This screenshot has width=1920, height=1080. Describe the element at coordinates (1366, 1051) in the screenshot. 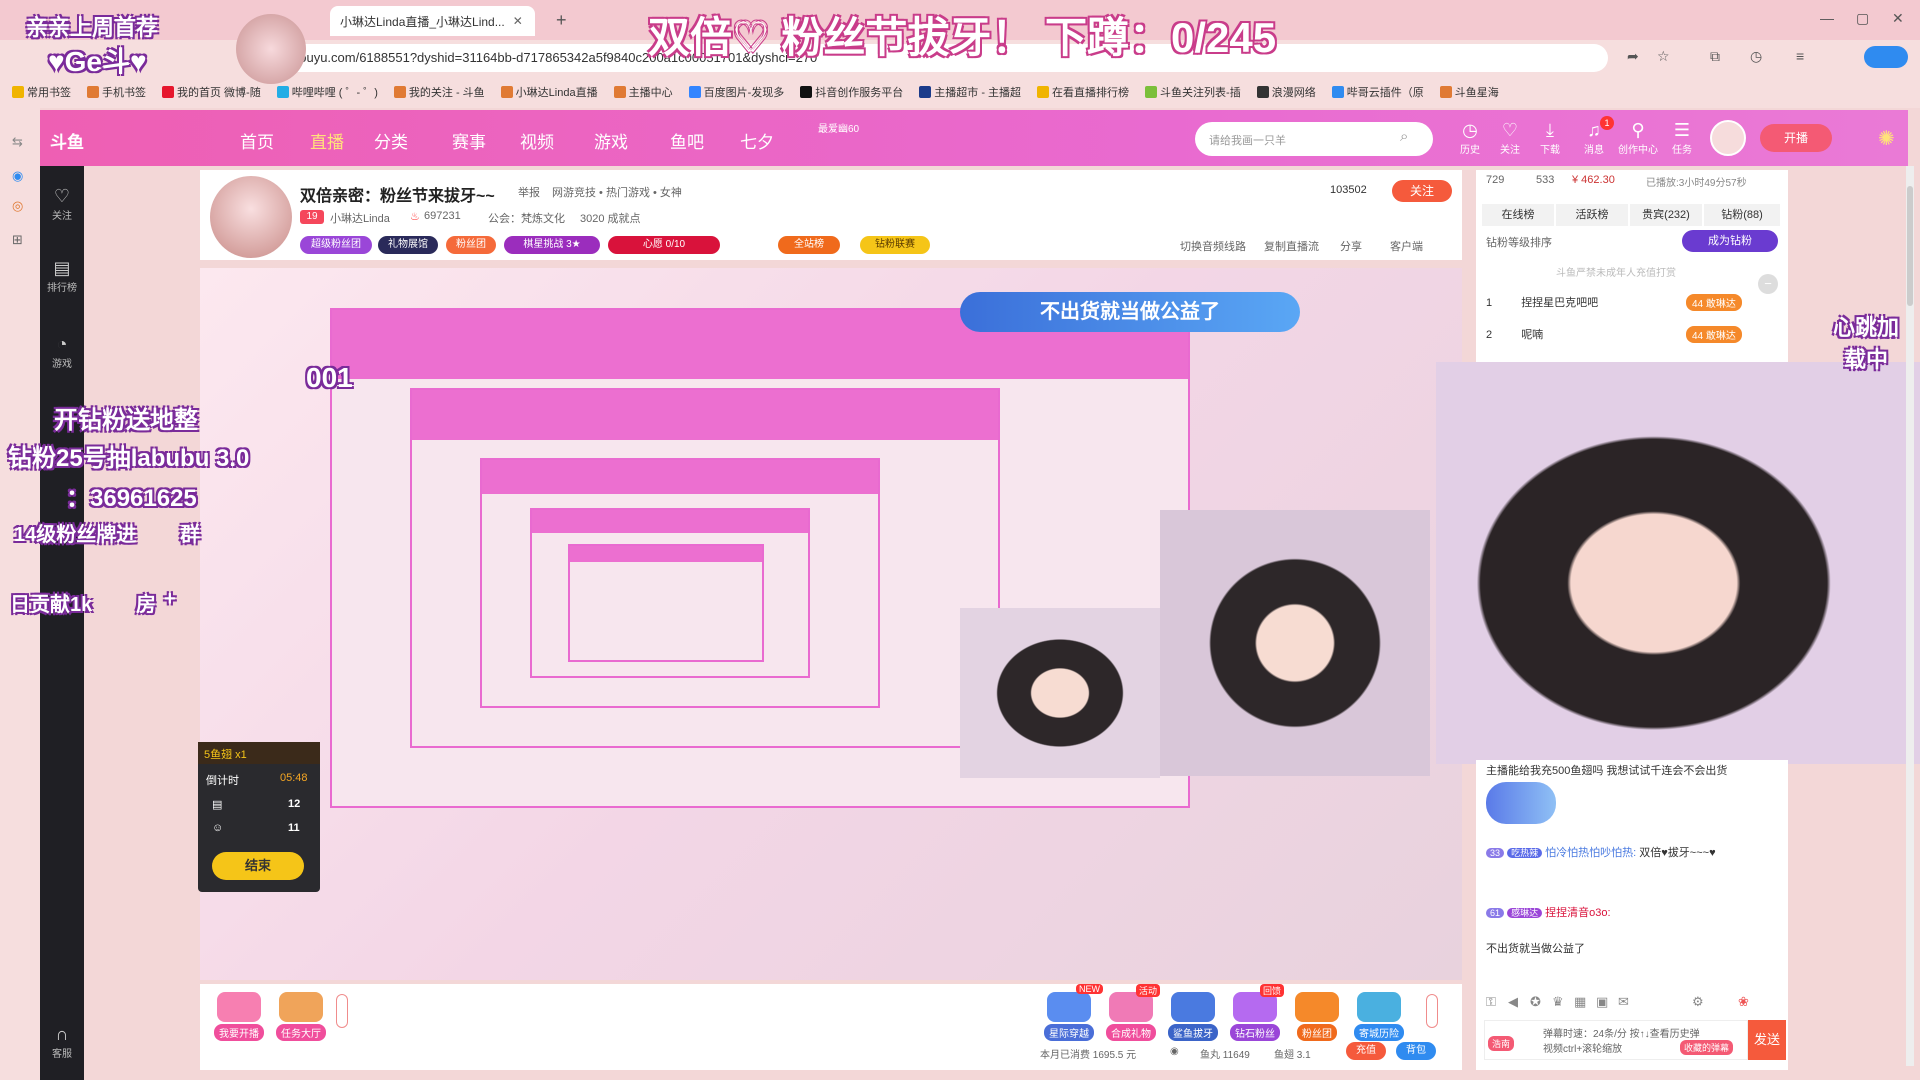

I see `recharge-button: 充值` at that location.